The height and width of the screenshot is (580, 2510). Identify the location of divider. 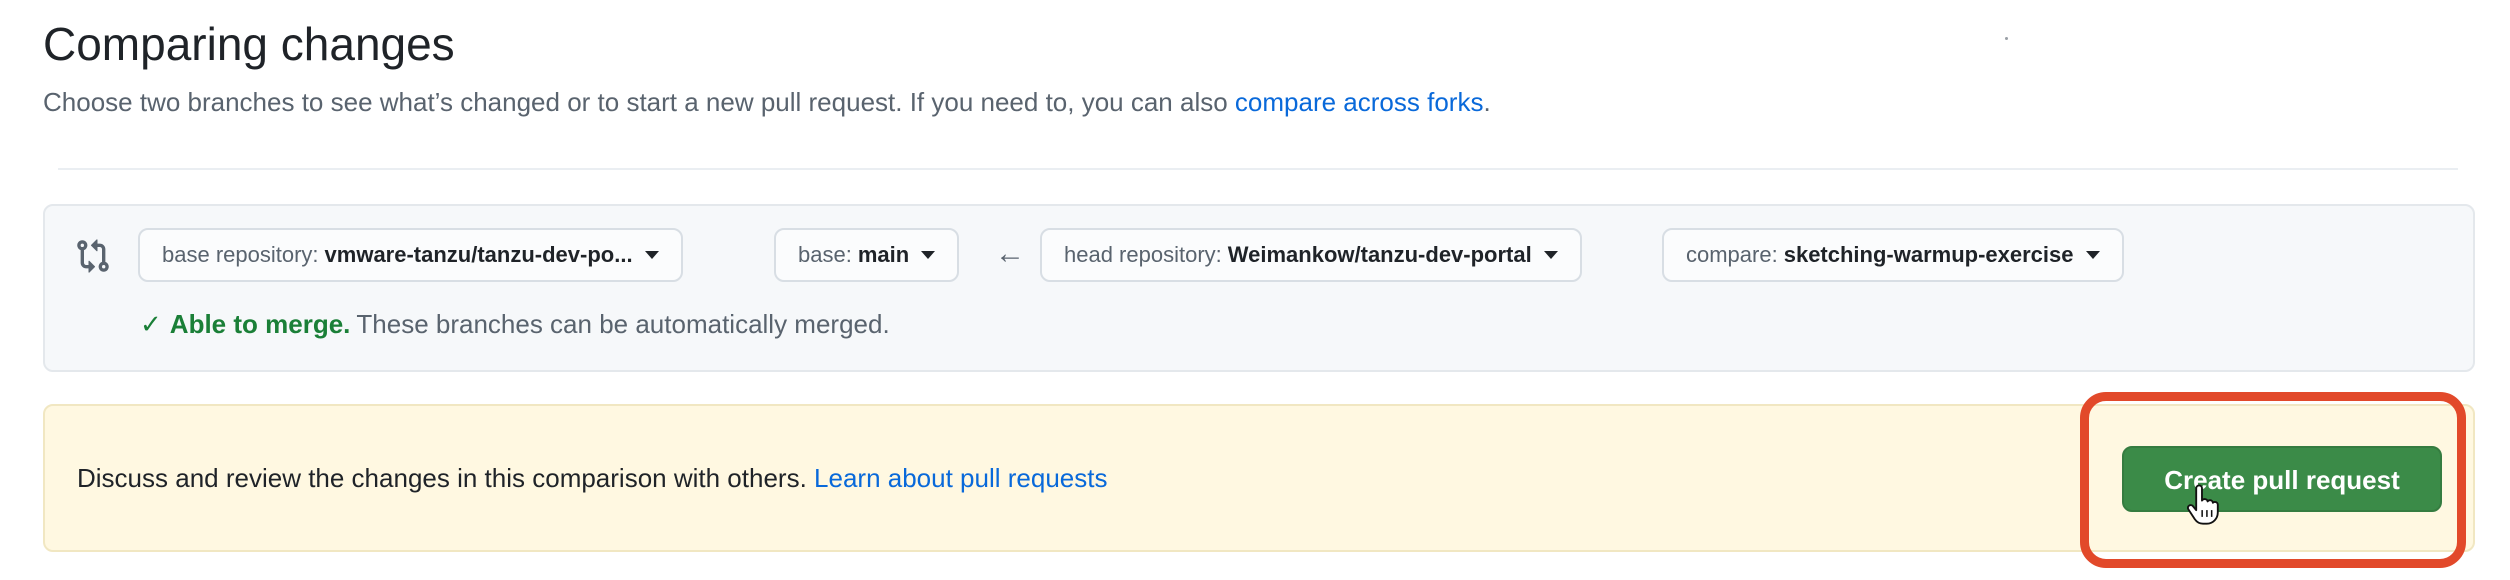
(1258, 169).